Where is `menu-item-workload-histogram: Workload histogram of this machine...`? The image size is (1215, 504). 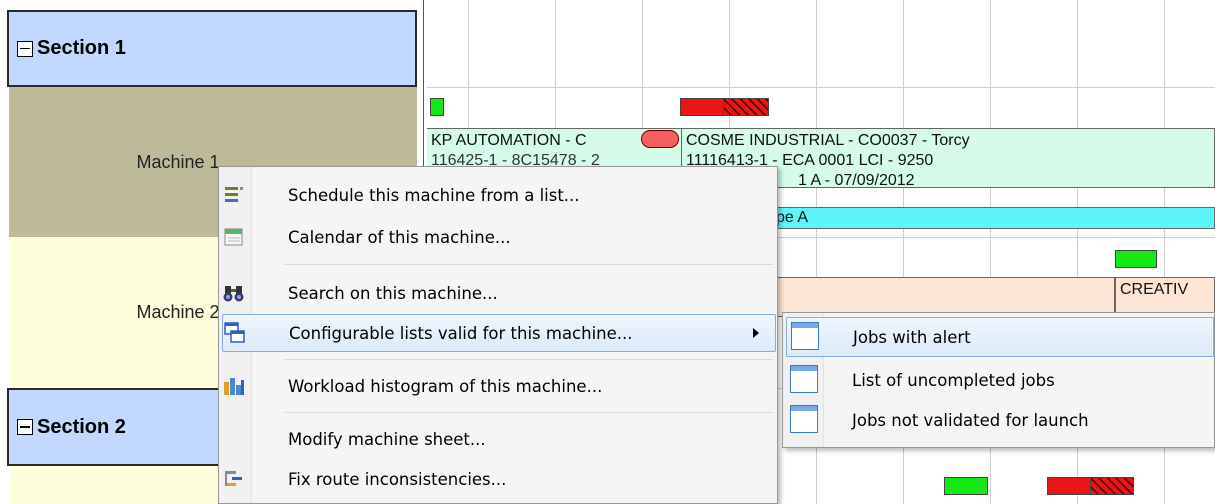
menu-item-workload-histogram: Workload histogram of this machine... is located at coordinates (498, 386).